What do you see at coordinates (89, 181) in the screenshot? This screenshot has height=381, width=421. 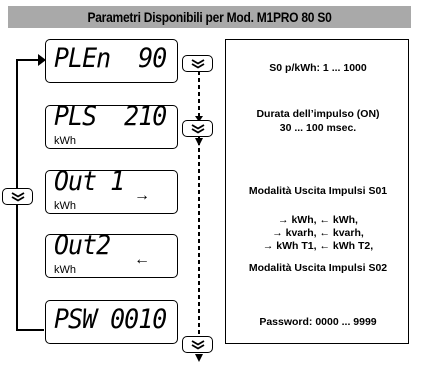 I see `display-value: Out 1` at bounding box center [89, 181].